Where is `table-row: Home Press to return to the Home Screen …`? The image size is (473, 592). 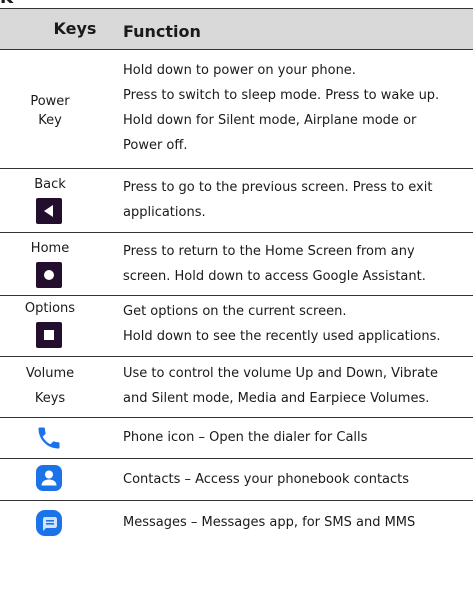 table-row: Home Press to return to the Home Screen … is located at coordinates (236, 264).